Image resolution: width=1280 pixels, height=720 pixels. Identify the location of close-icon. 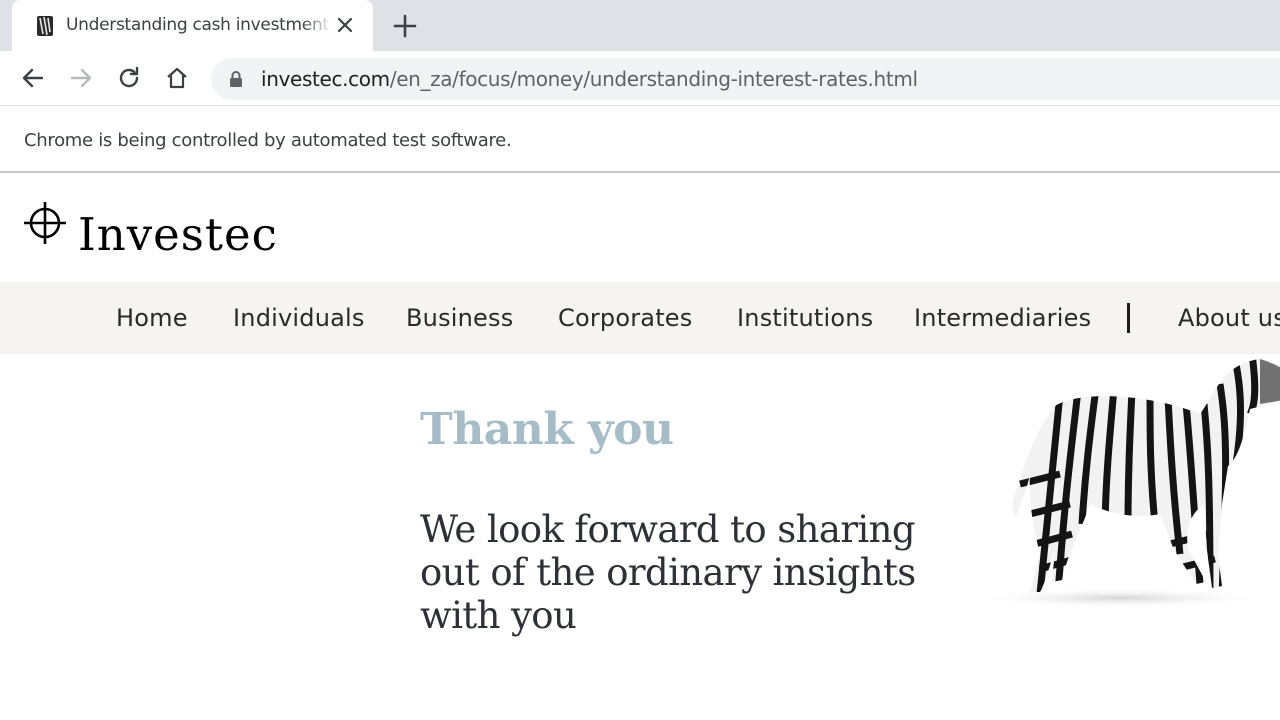
(345, 25).